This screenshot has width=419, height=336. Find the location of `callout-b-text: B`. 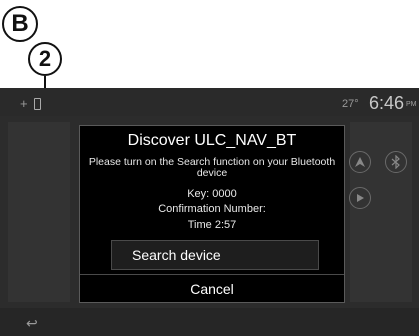

callout-b-text: B is located at coordinates (20, 23).